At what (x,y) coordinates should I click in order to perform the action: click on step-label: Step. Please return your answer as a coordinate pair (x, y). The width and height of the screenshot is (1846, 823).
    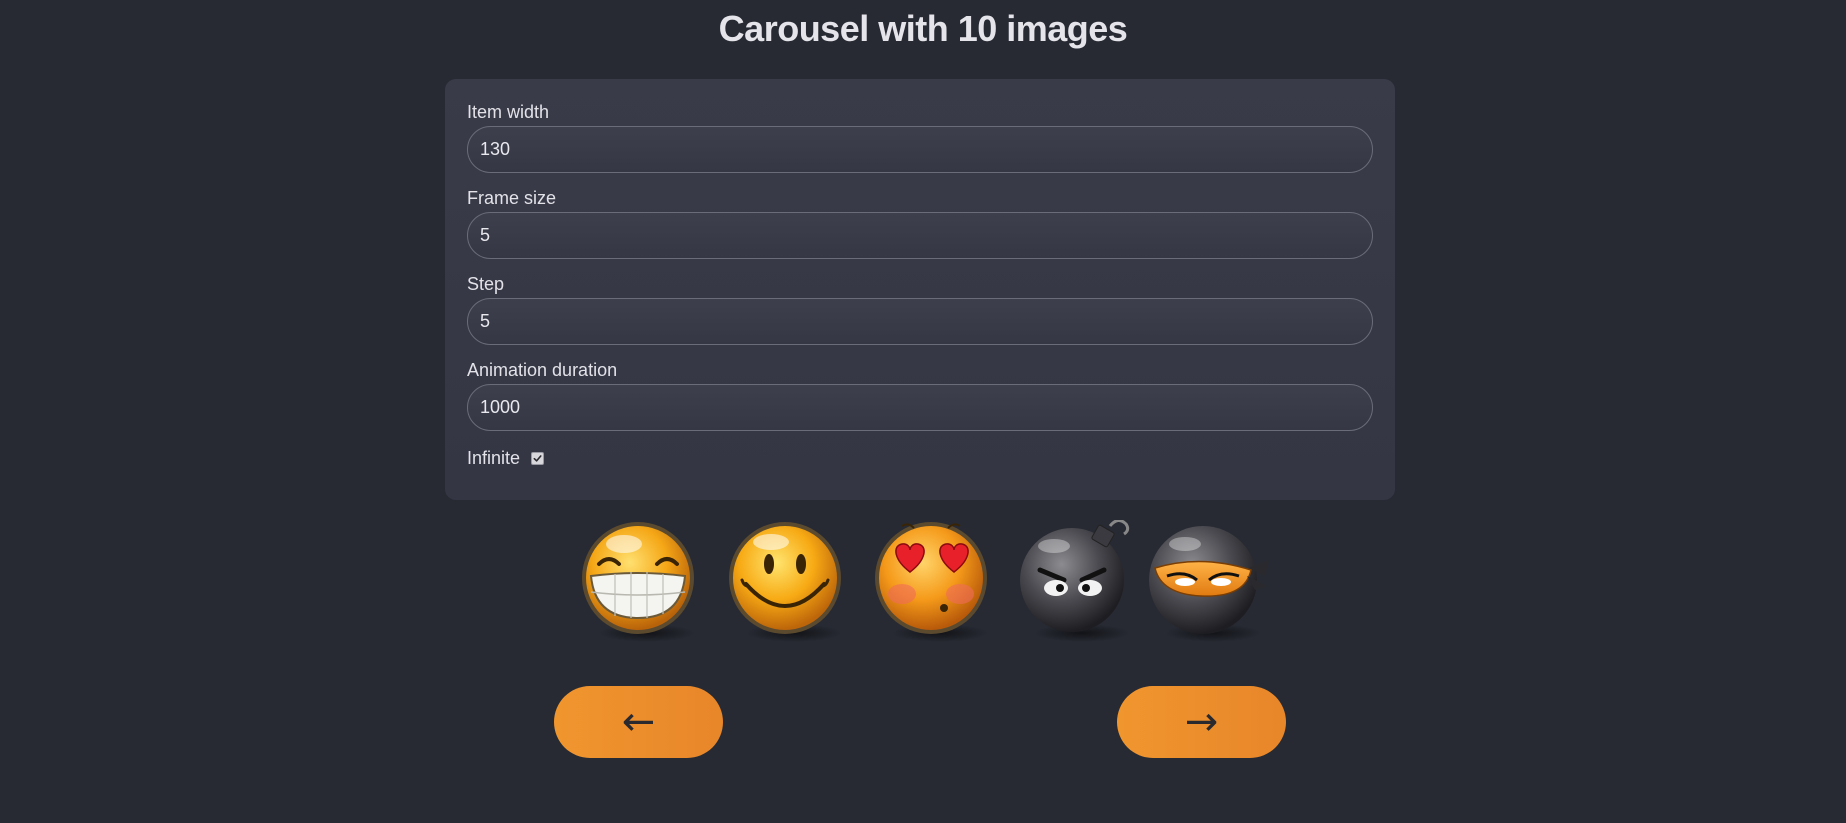
    Looking at the image, I should click on (486, 284).